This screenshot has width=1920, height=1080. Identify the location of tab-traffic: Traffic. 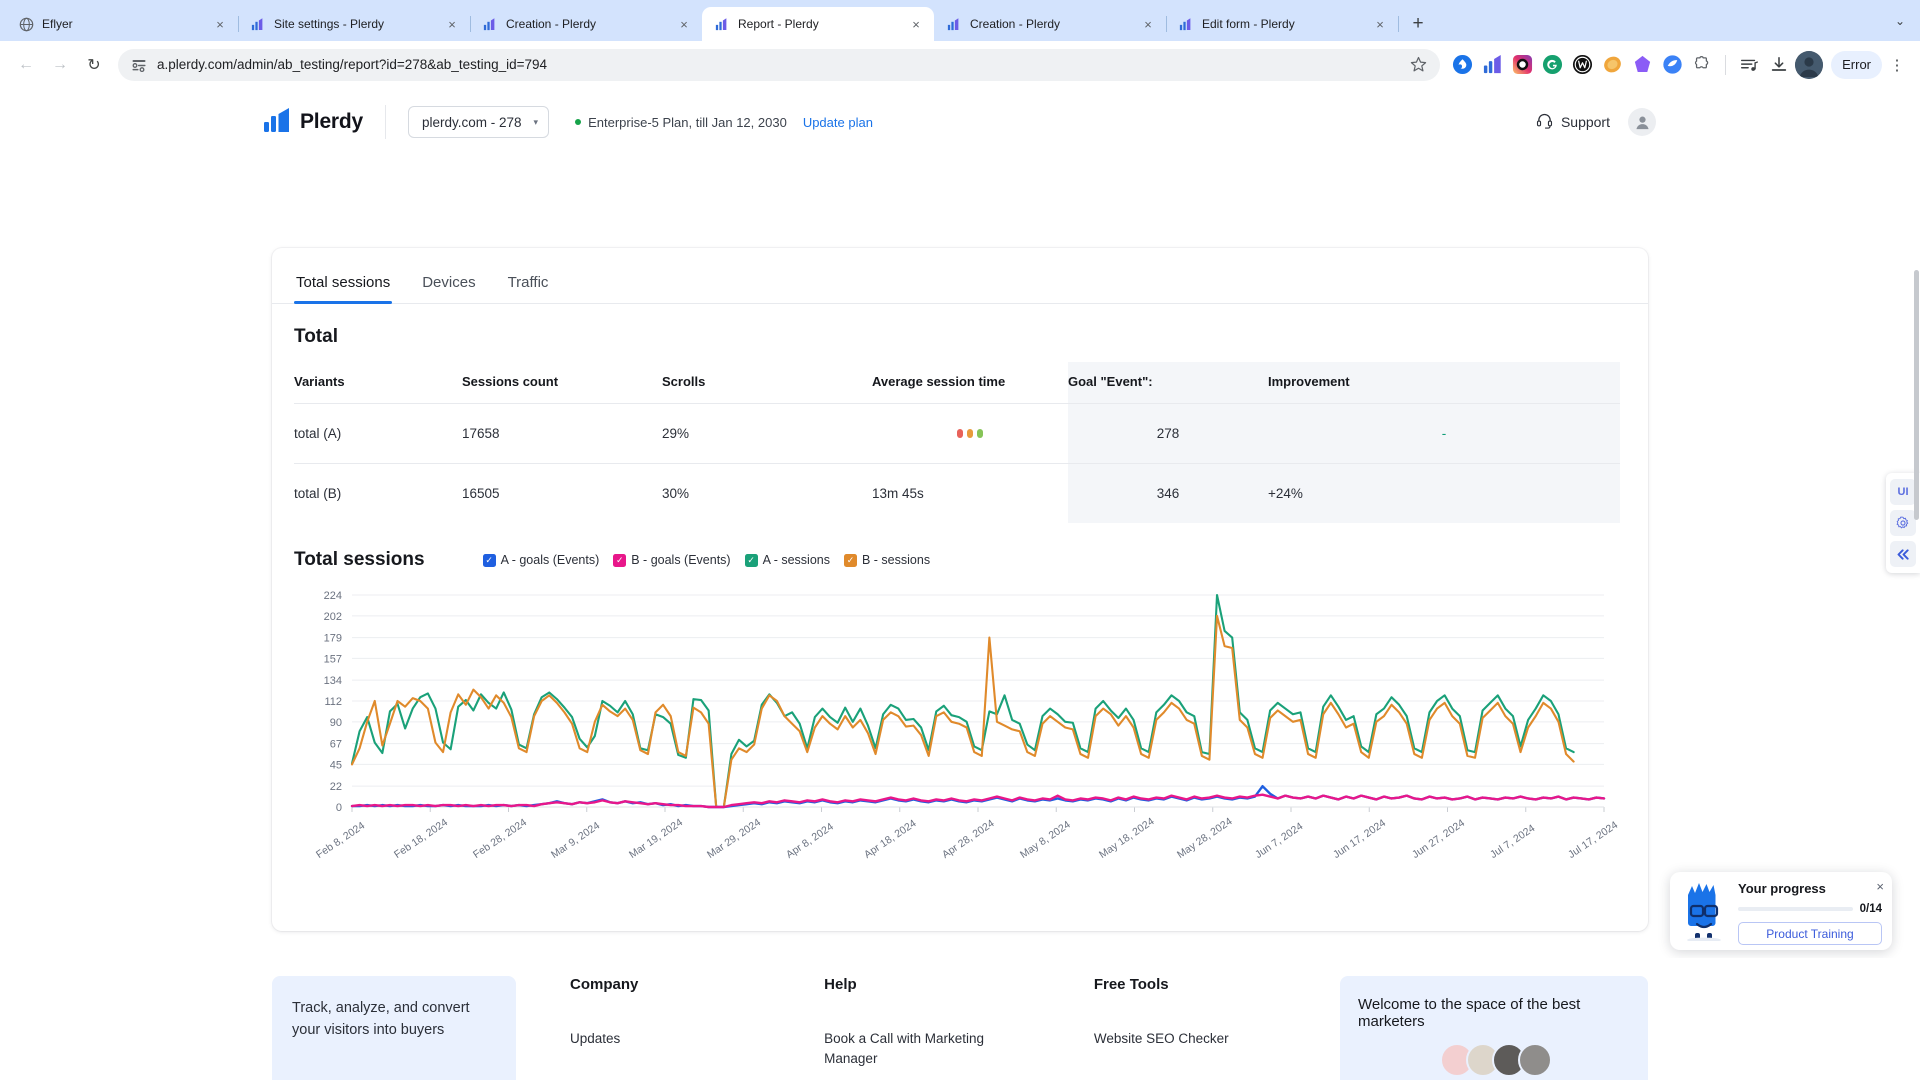
(528, 288).